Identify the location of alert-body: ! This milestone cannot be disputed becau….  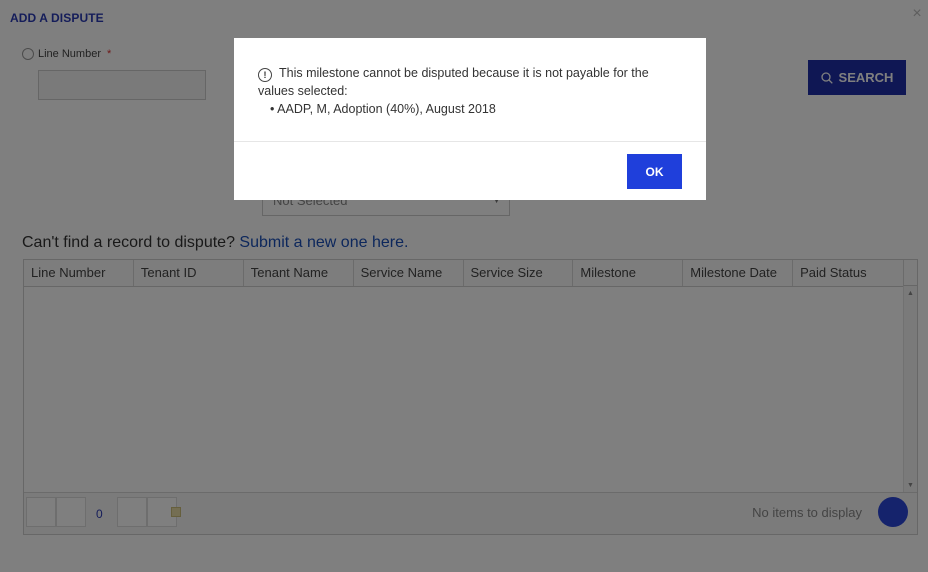
(463, 91).